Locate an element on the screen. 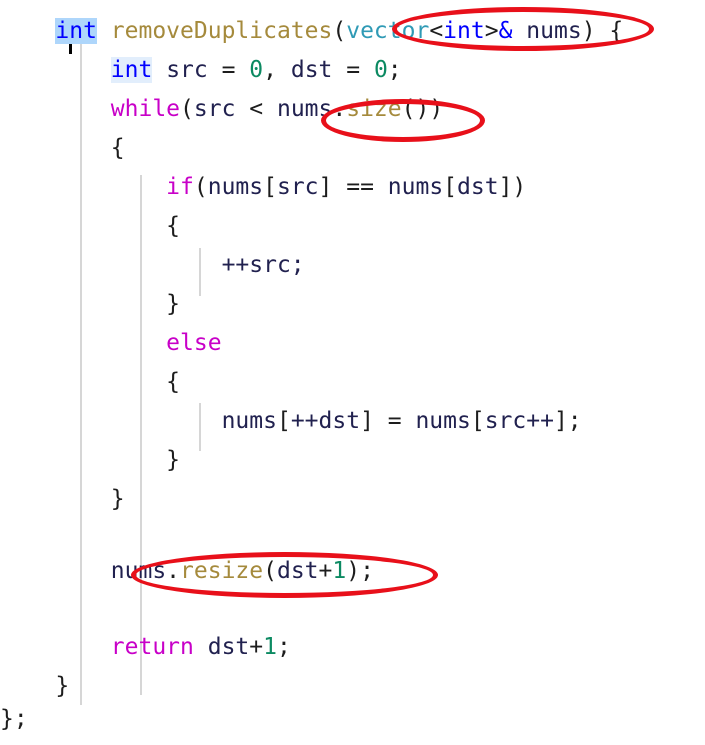 The height and width of the screenshot is (745, 705). code-line-3: while(src < nums.size()) is located at coordinates (352, 109).